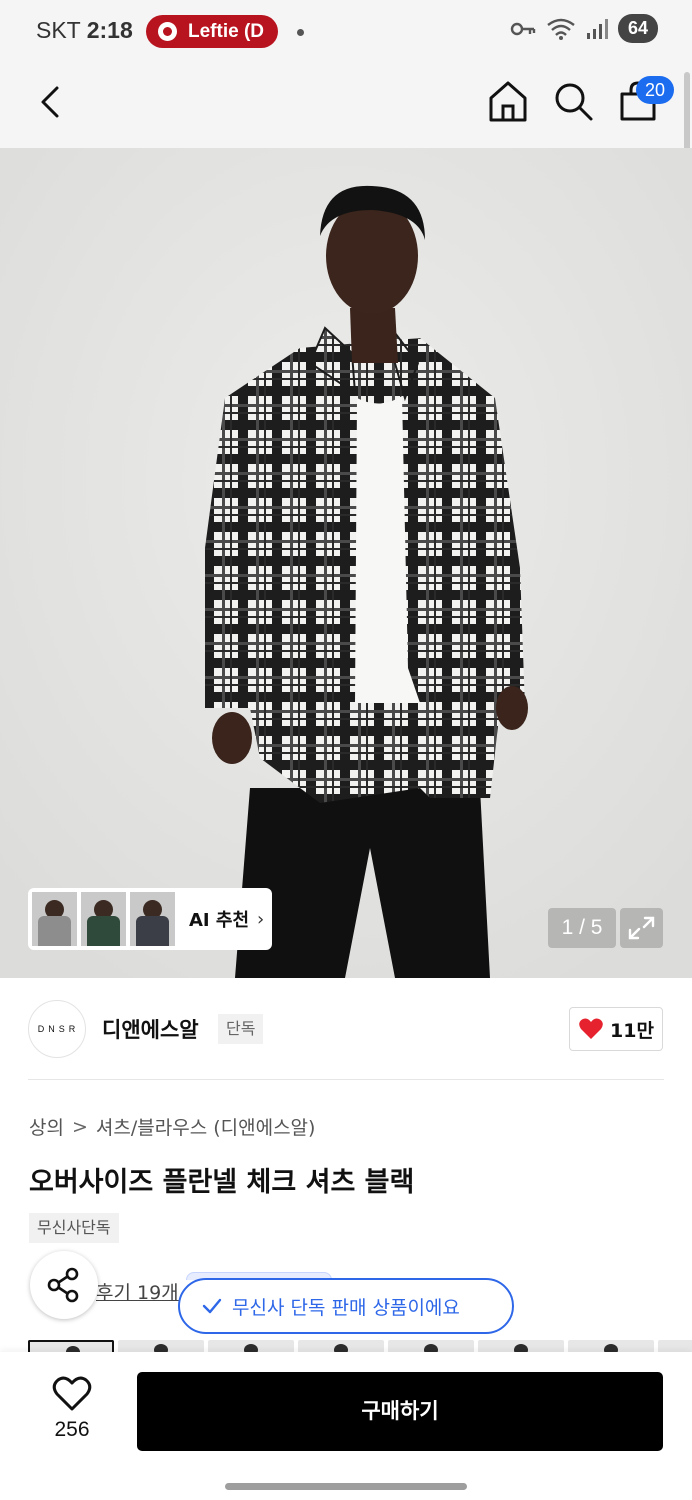 The height and width of the screenshot is (1500, 692). I want to click on color-swatch-strip, so click(360, 1346).